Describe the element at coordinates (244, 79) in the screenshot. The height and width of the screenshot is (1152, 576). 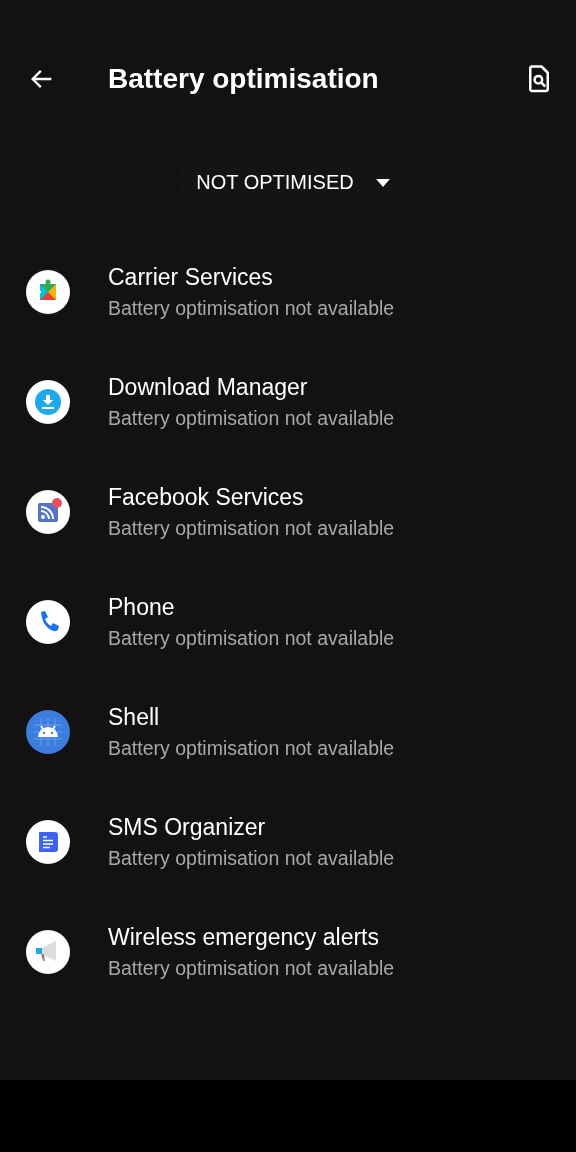
I see `screen-title: Battery optimisation` at that location.